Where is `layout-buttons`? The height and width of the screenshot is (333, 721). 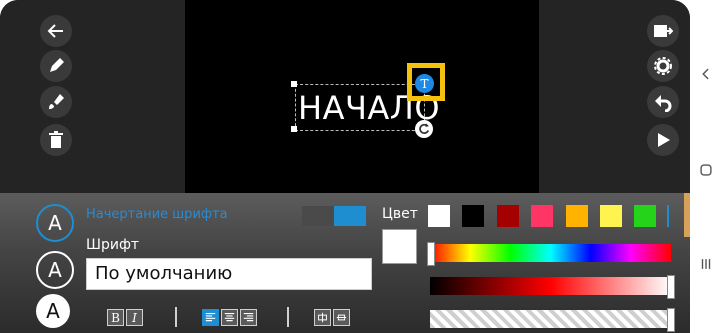
layout-buttons is located at coordinates (333, 318).